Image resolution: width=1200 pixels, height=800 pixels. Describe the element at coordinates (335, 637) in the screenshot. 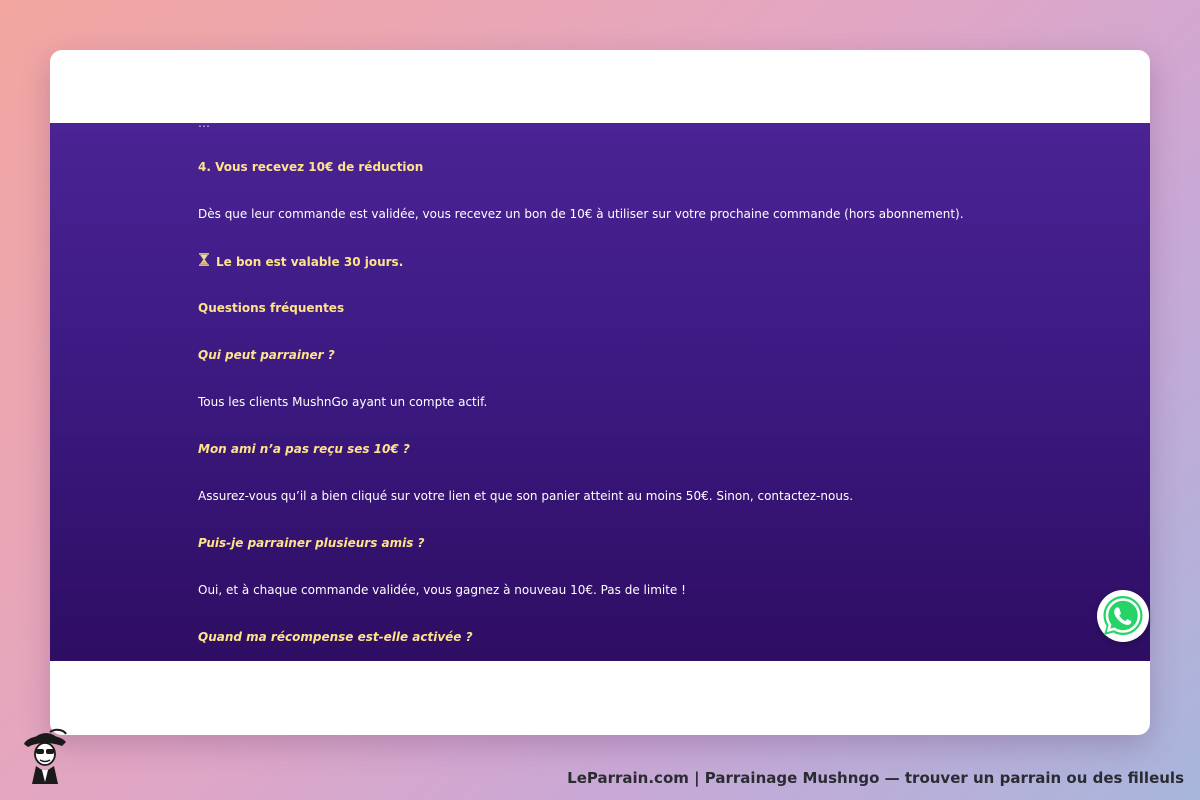

I see `faq-question-4: Quand ma récompense est-elle activée ?` at that location.